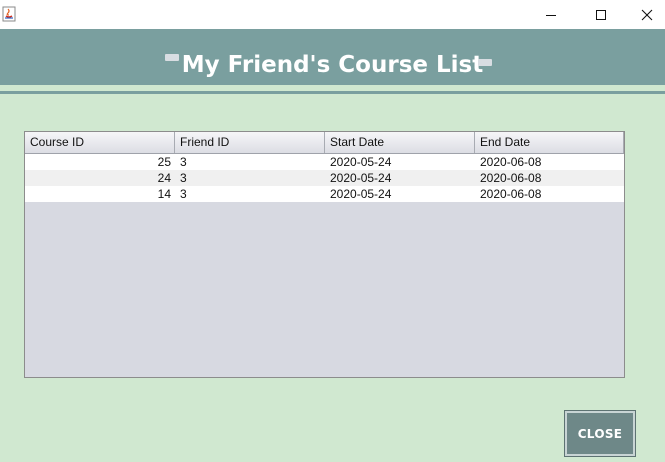 Image resolution: width=665 pixels, height=462 pixels. I want to click on cell-course-id: 14, so click(164, 194).